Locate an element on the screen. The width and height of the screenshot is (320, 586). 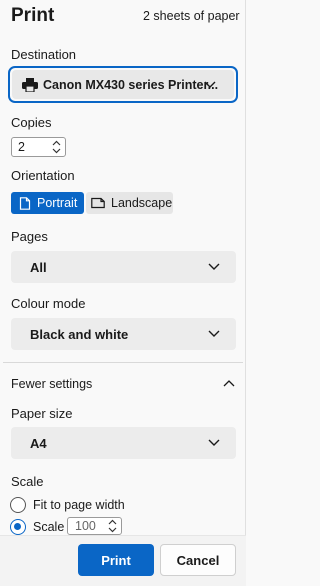
orientation-label: Orientation is located at coordinates (43, 175).